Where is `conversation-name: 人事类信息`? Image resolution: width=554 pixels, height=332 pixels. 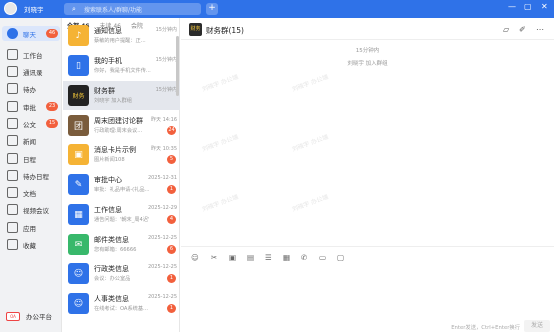 conversation-name: 人事类信息 is located at coordinates (111, 299).